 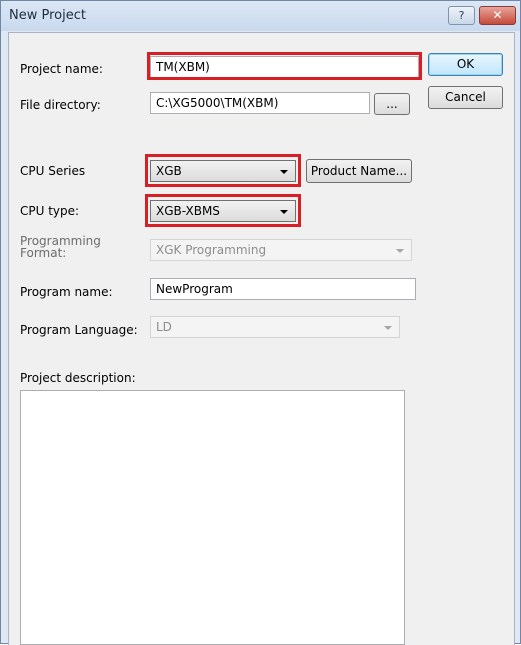 I want to click on ok-button: OK, so click(x=465, y=64).